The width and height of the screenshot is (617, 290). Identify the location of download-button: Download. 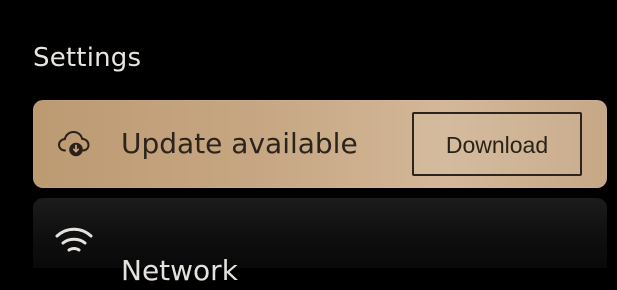
(497, 144).